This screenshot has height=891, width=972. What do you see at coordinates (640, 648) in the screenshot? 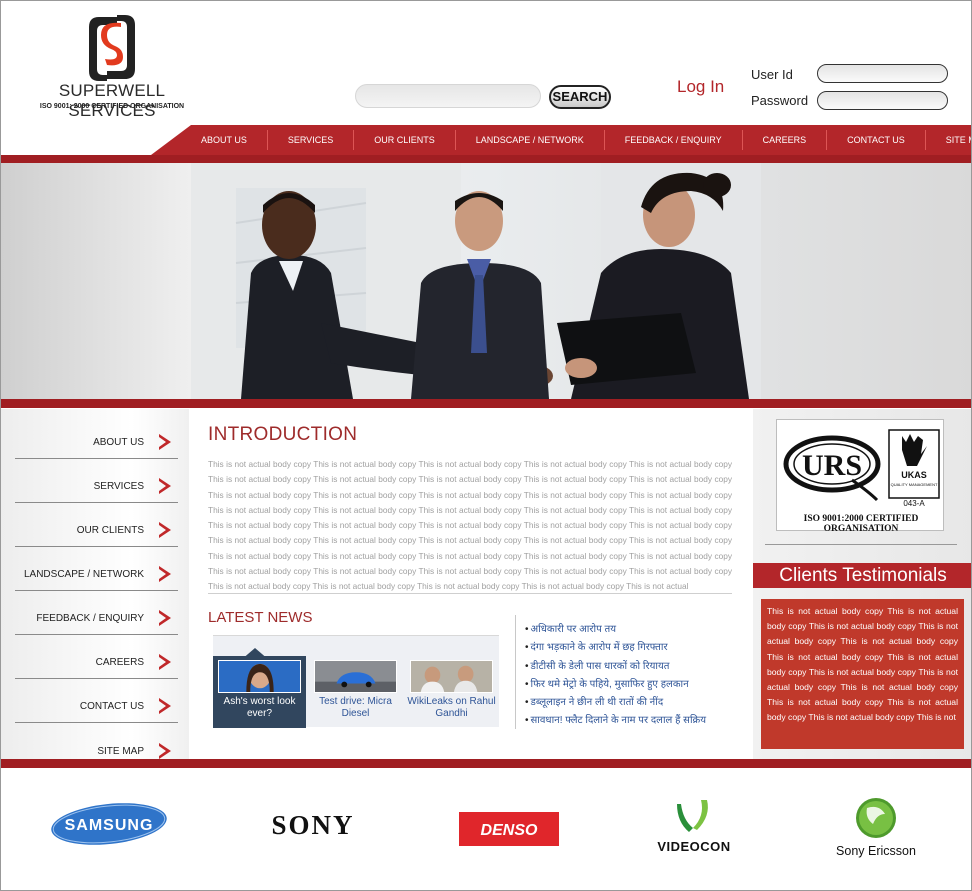
I see `news-headline: • दंगा भड़काने के आरोप में छह गिरफ्तार` at bounding box center [640, 648].